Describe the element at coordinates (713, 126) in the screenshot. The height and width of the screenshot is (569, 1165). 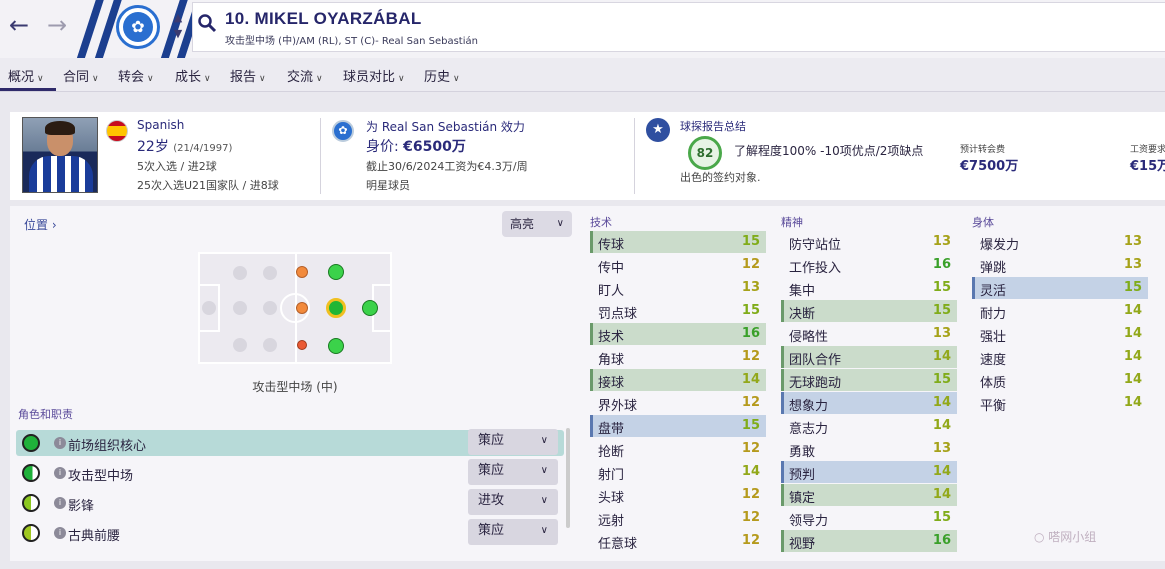
I see `scout-report-title: 球探报告总结` at that location.